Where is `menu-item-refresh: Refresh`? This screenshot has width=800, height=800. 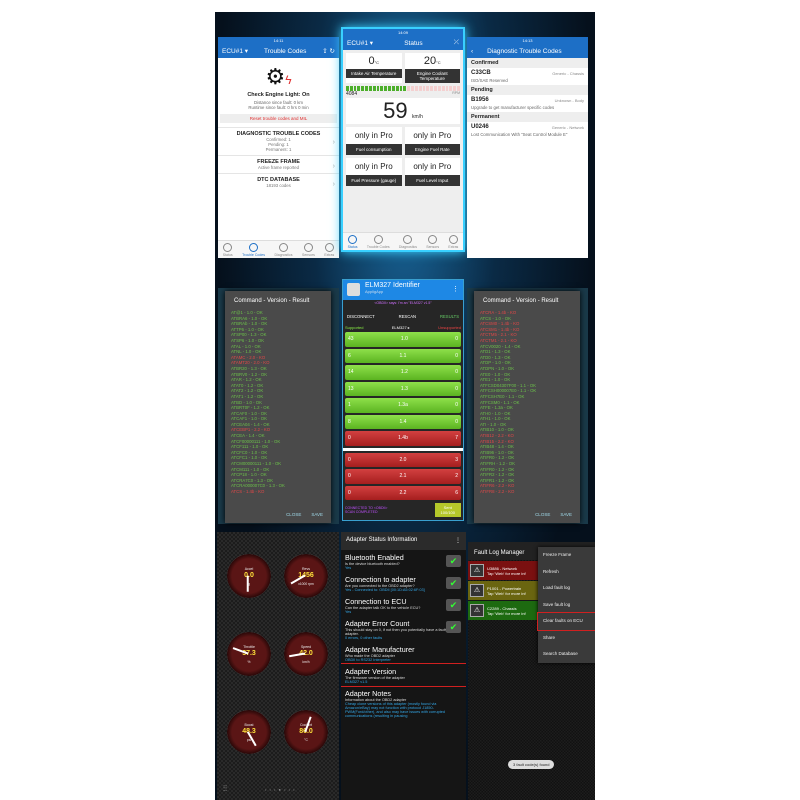
menu-item-refresh: Refresh is located at coordinates (566, 572).